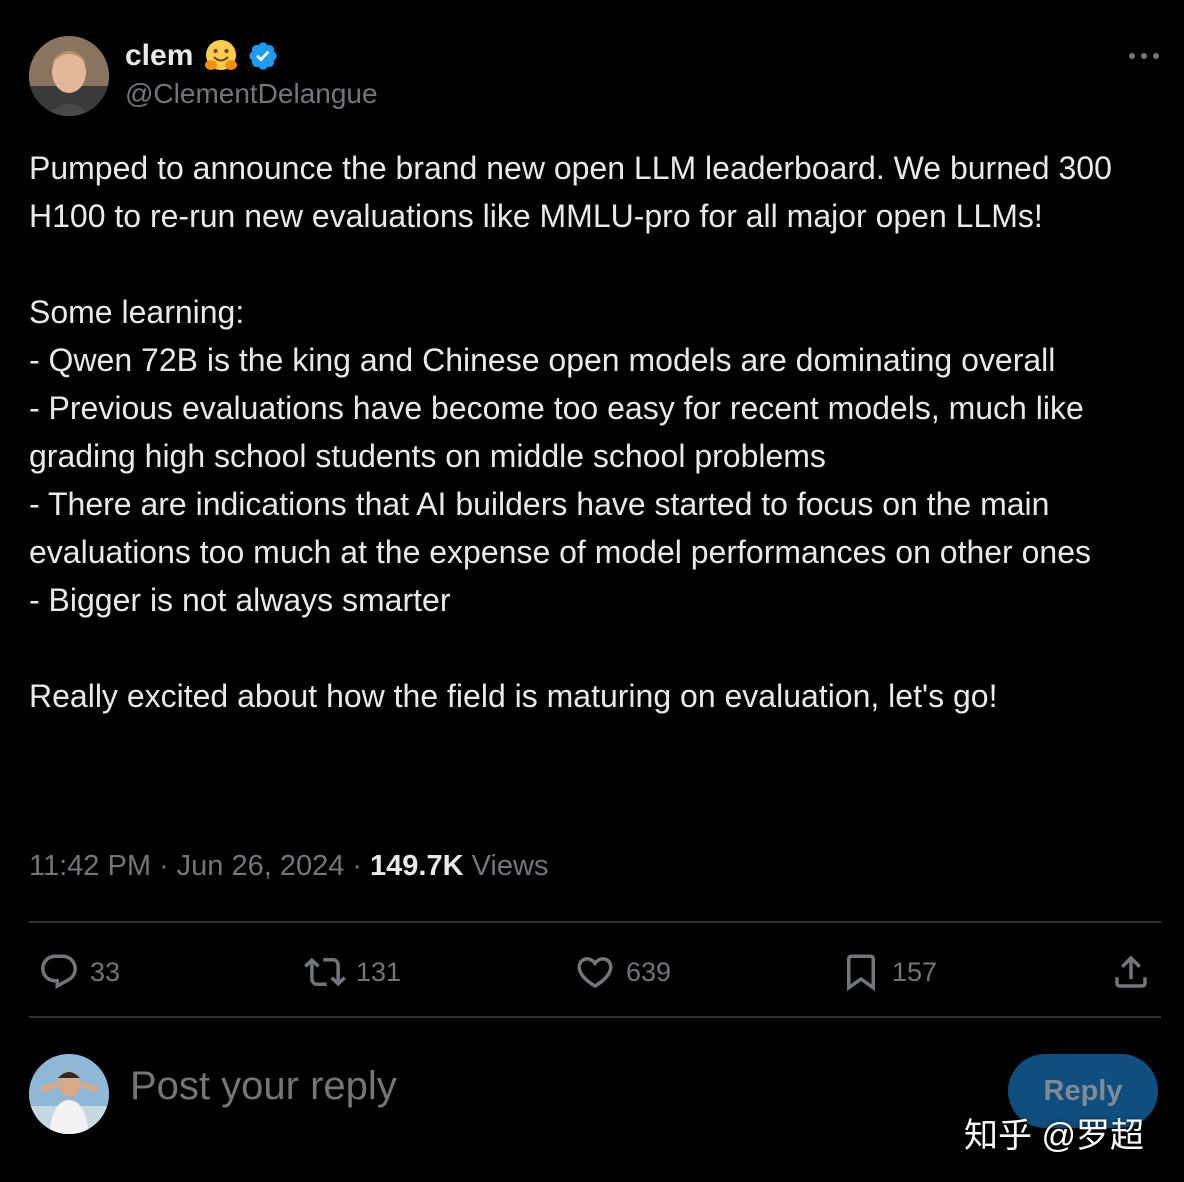 The image size is (1184, 1182). Describe the element at coordinates (417, 866) in the screenshot. I see `views-count: 149.7K` at that location.